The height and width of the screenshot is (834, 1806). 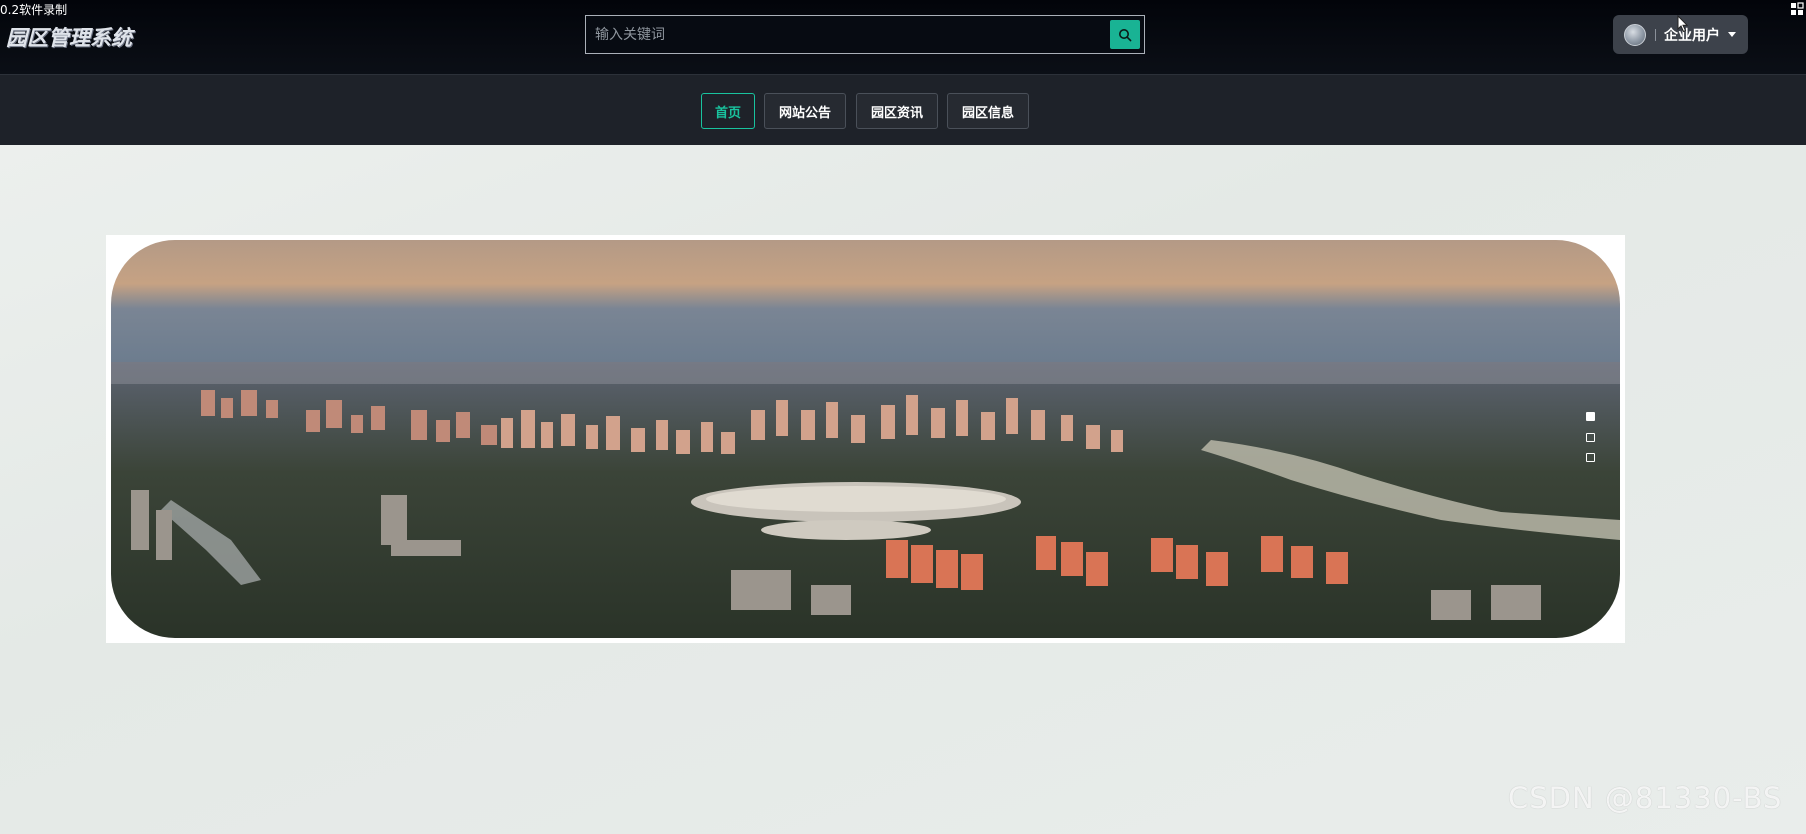 What do you see at coordinates (805, 111) in the screenshot?
I see `nav-item-announcements: 网站公告` at bounding box center [805, 111].